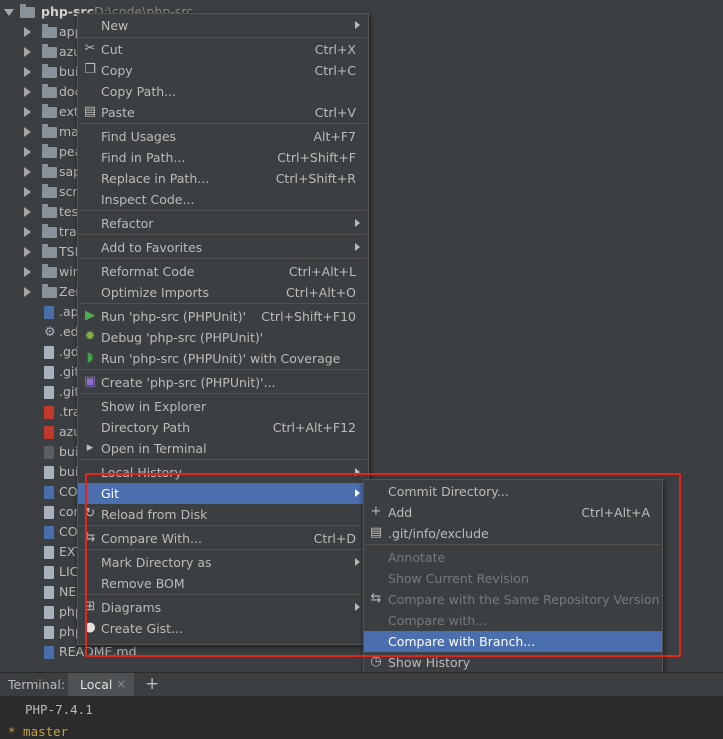  Describe the element at coordinates (90, 537) in the screenshot. I see `context-menu-item-icon: ⇆` at that location.